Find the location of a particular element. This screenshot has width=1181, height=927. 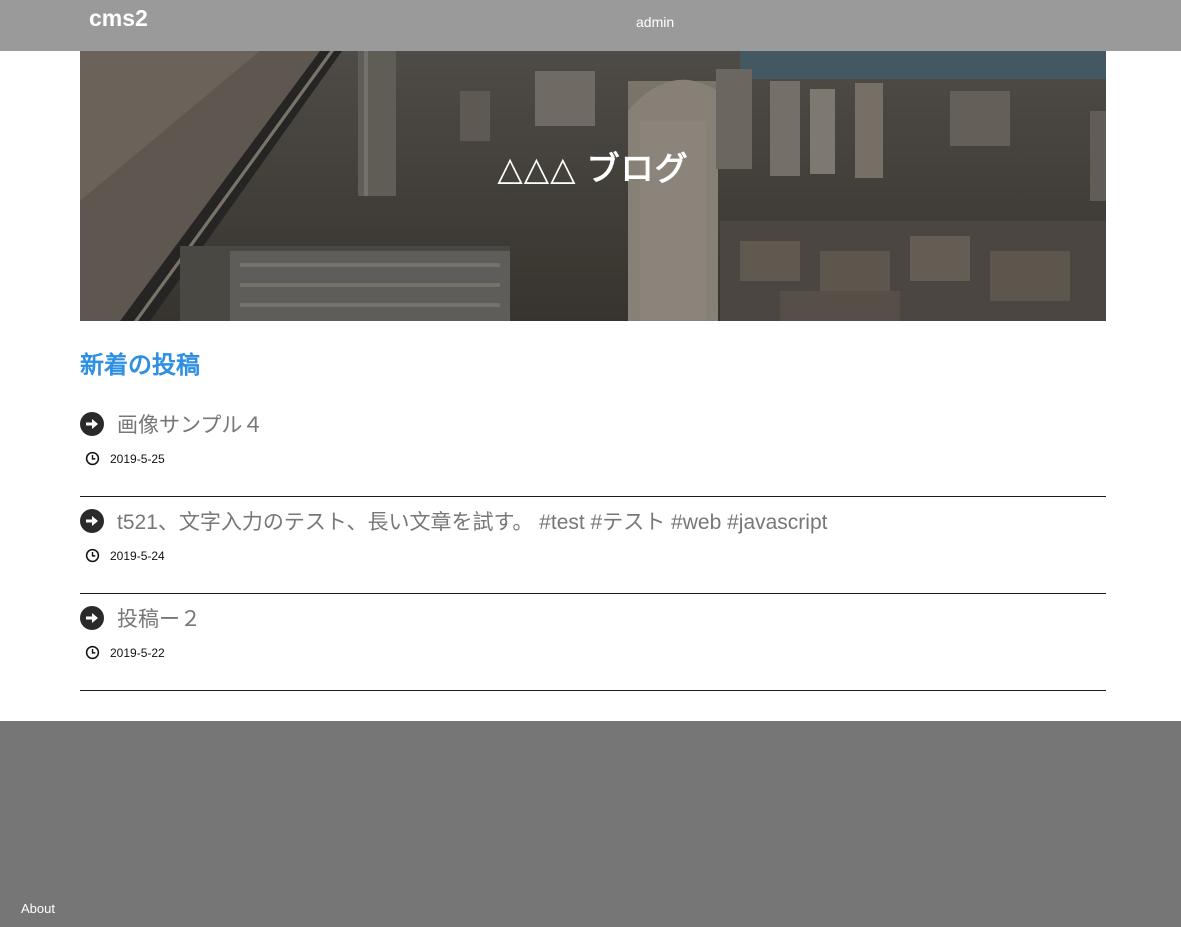

post-title: 投稿ー２ is located at coordinates (159, 619).